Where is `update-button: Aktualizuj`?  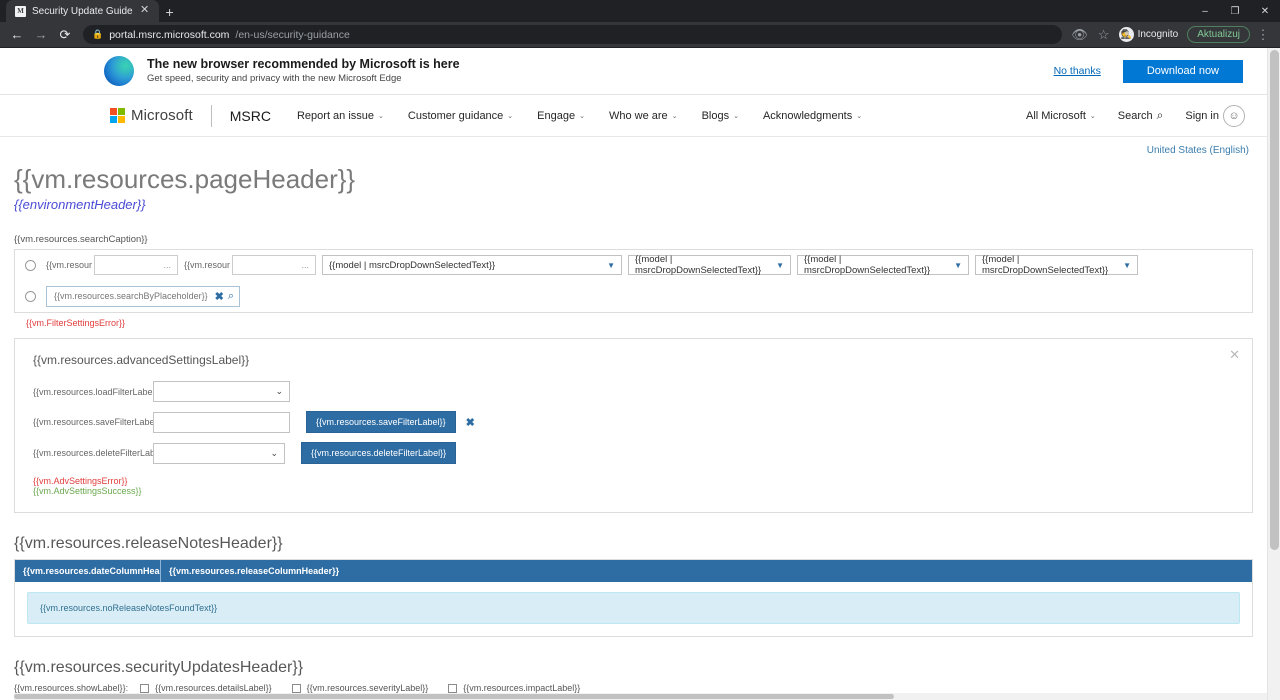 update-button: Aktualizuj is located at coordinates (1218, 34).